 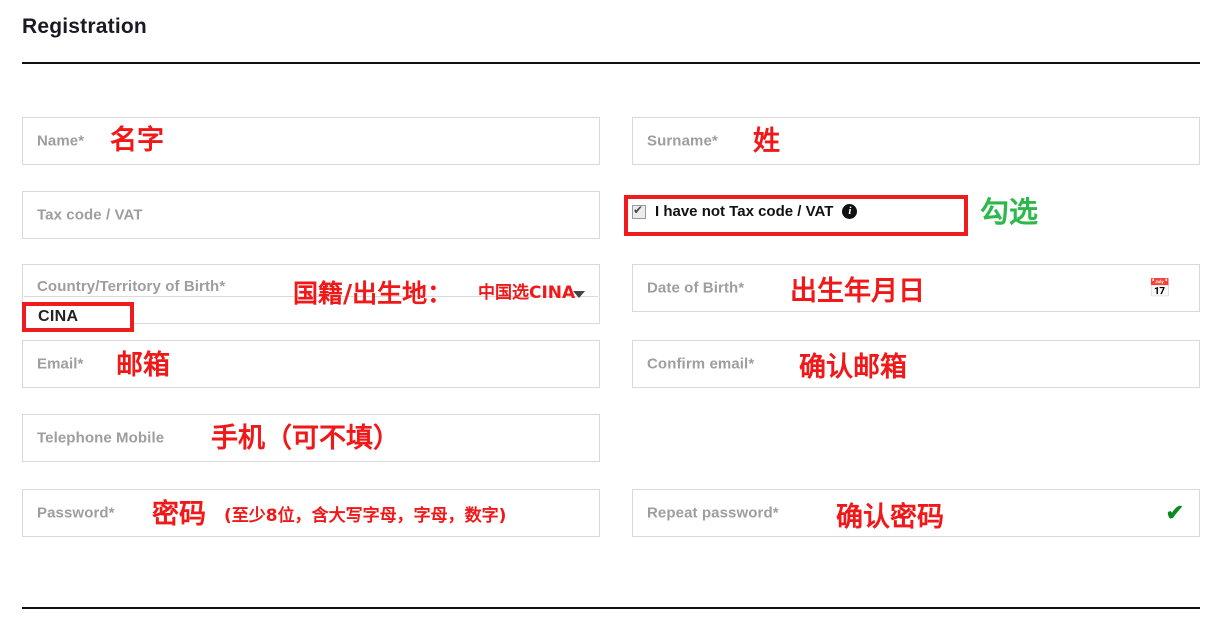 I want to click on annotation-country-note: 中国选CINA, so click(x=527, y=293).